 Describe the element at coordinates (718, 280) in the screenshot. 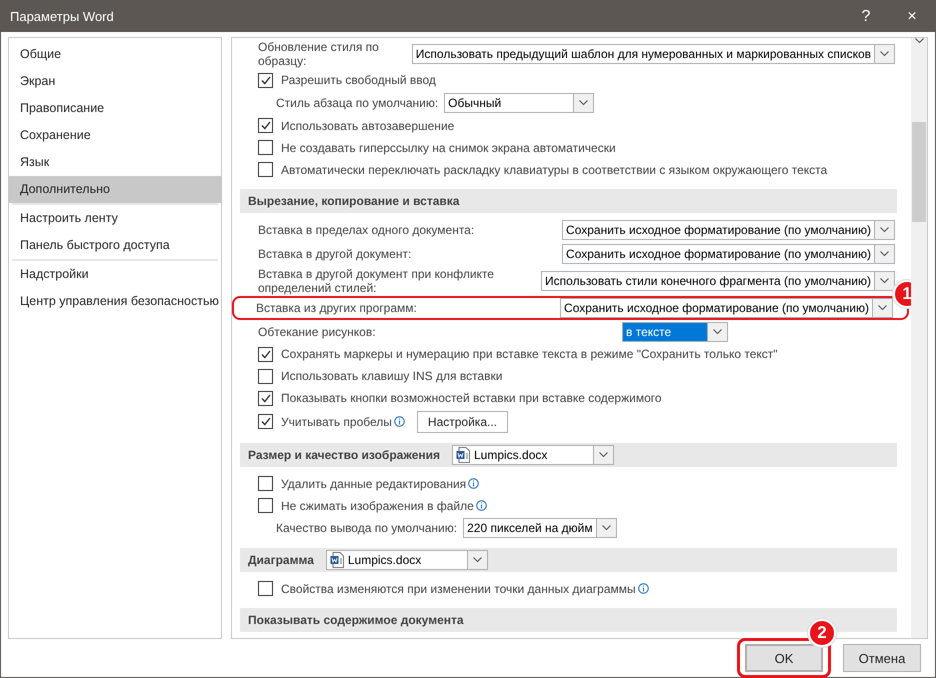

I see `dropdown: Использовать стили конечного фрагмента (по умолчанию)` at that location.